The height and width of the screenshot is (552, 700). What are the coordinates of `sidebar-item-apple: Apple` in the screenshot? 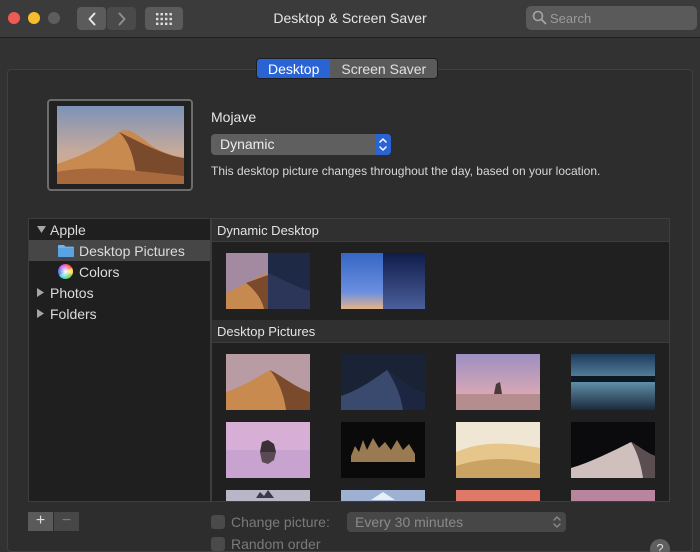 It's located at (60, 229).